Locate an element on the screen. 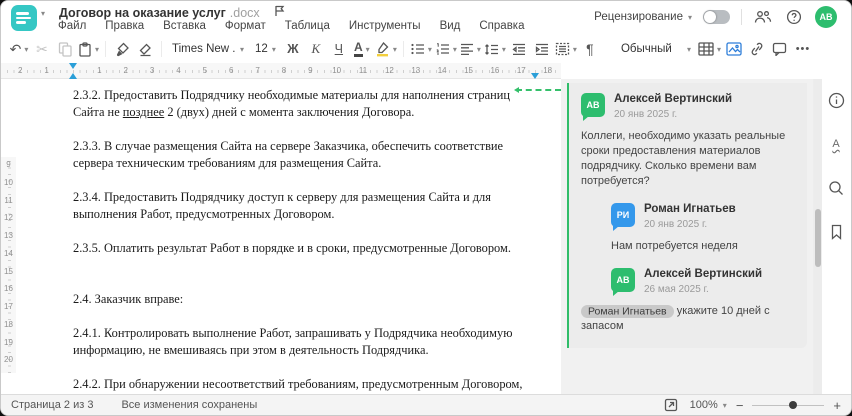  zoom-slider is located at coordinates (788, 405).